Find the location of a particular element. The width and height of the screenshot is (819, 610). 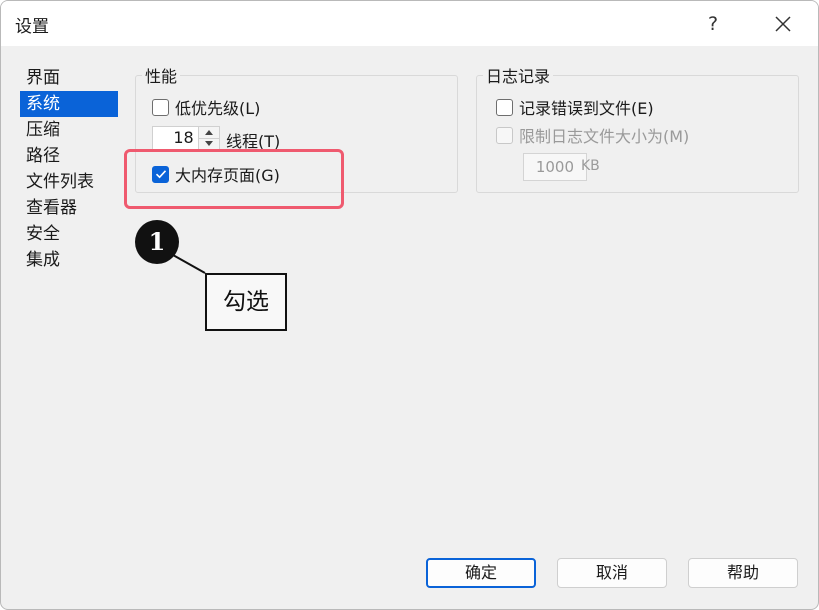

nav-item-viewer: 查看器 is located at coordinates (69, 208).